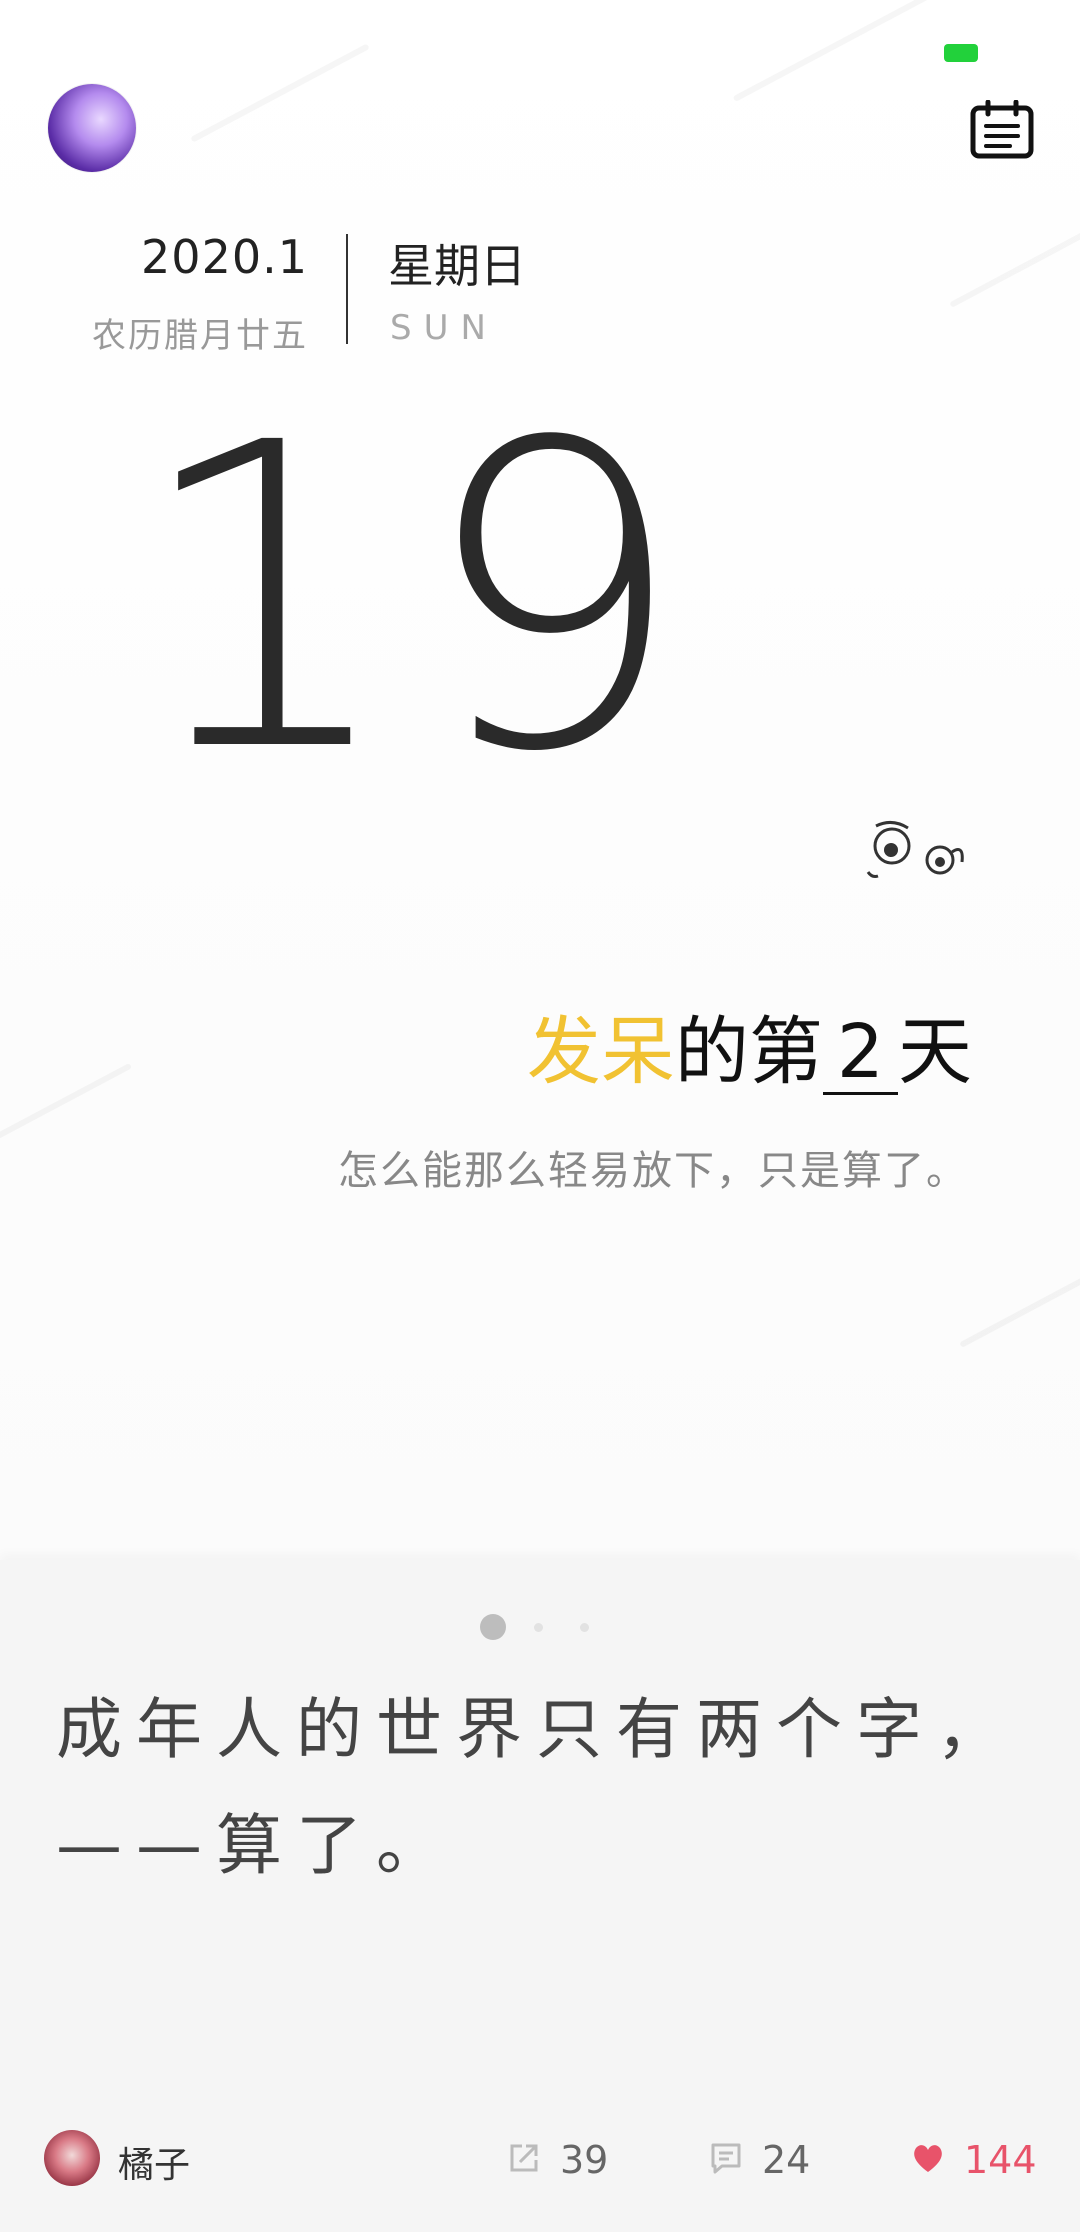  What do you see at coordinates (600, 1052) in the screenshot?
I see `headline-highlight: 发呆` at bounding box center [600, 1052].